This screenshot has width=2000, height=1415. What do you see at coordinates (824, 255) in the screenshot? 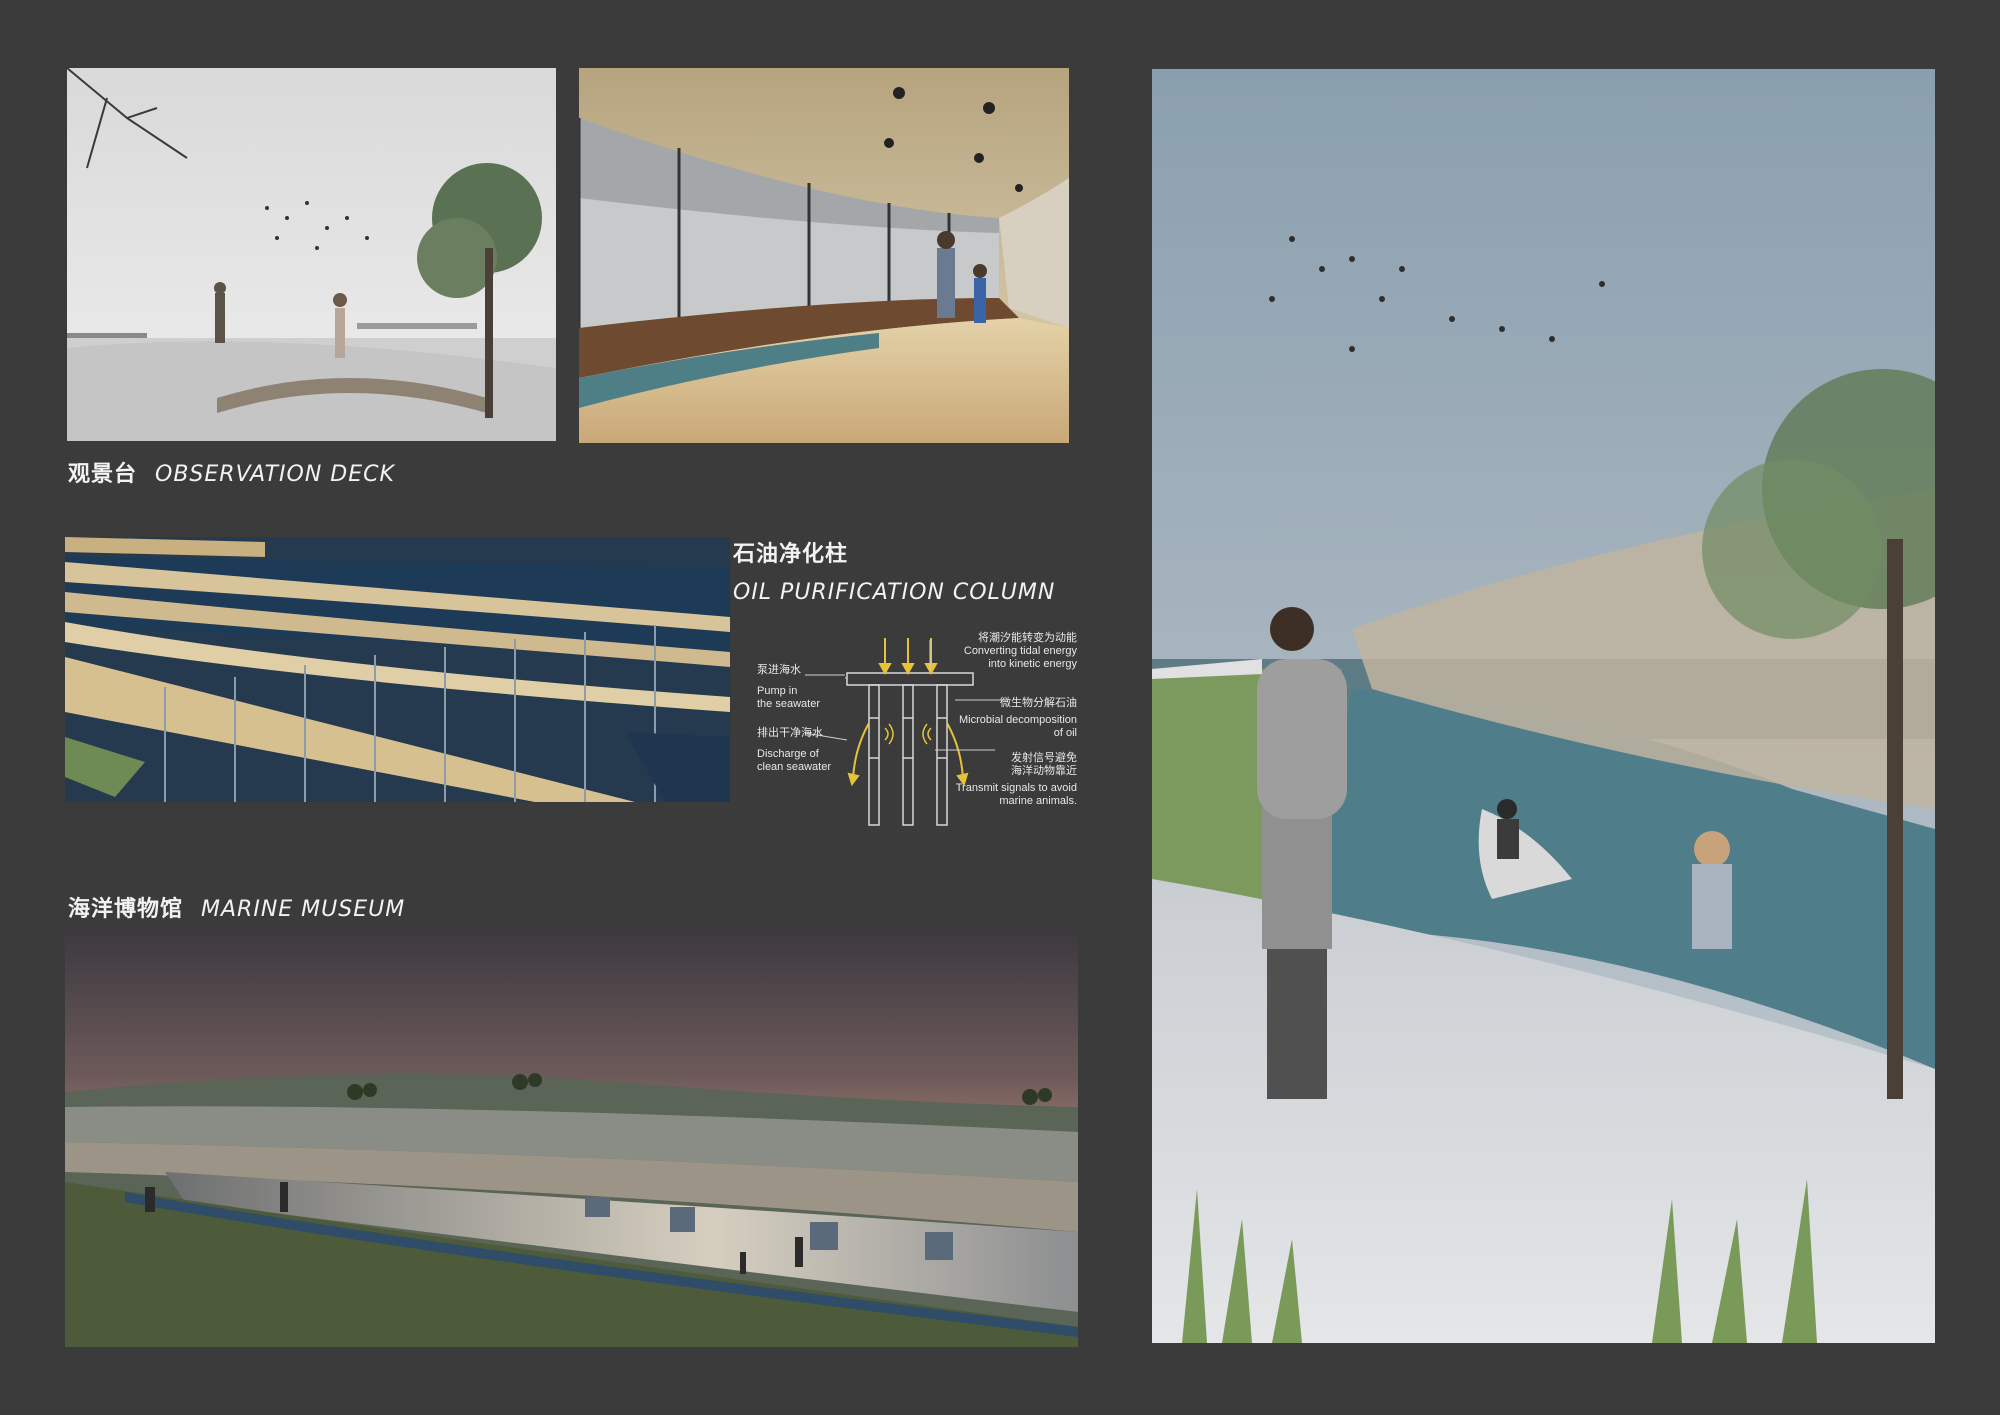
I see `observation-deck-interior-image` at bounding box center [824, 255].